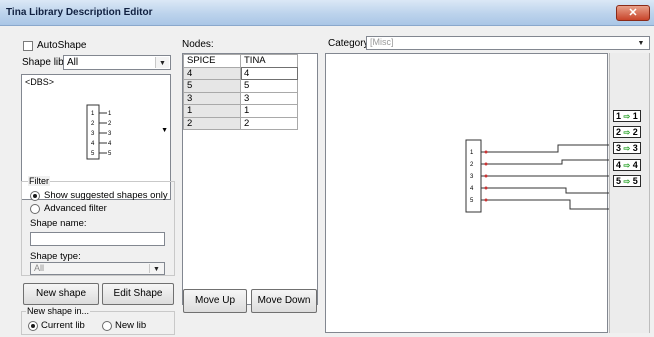  What do you see at coordinates (382, 42) in the screenshot?
I see `category-value: [Misc]` at bounding box center [382, 42].